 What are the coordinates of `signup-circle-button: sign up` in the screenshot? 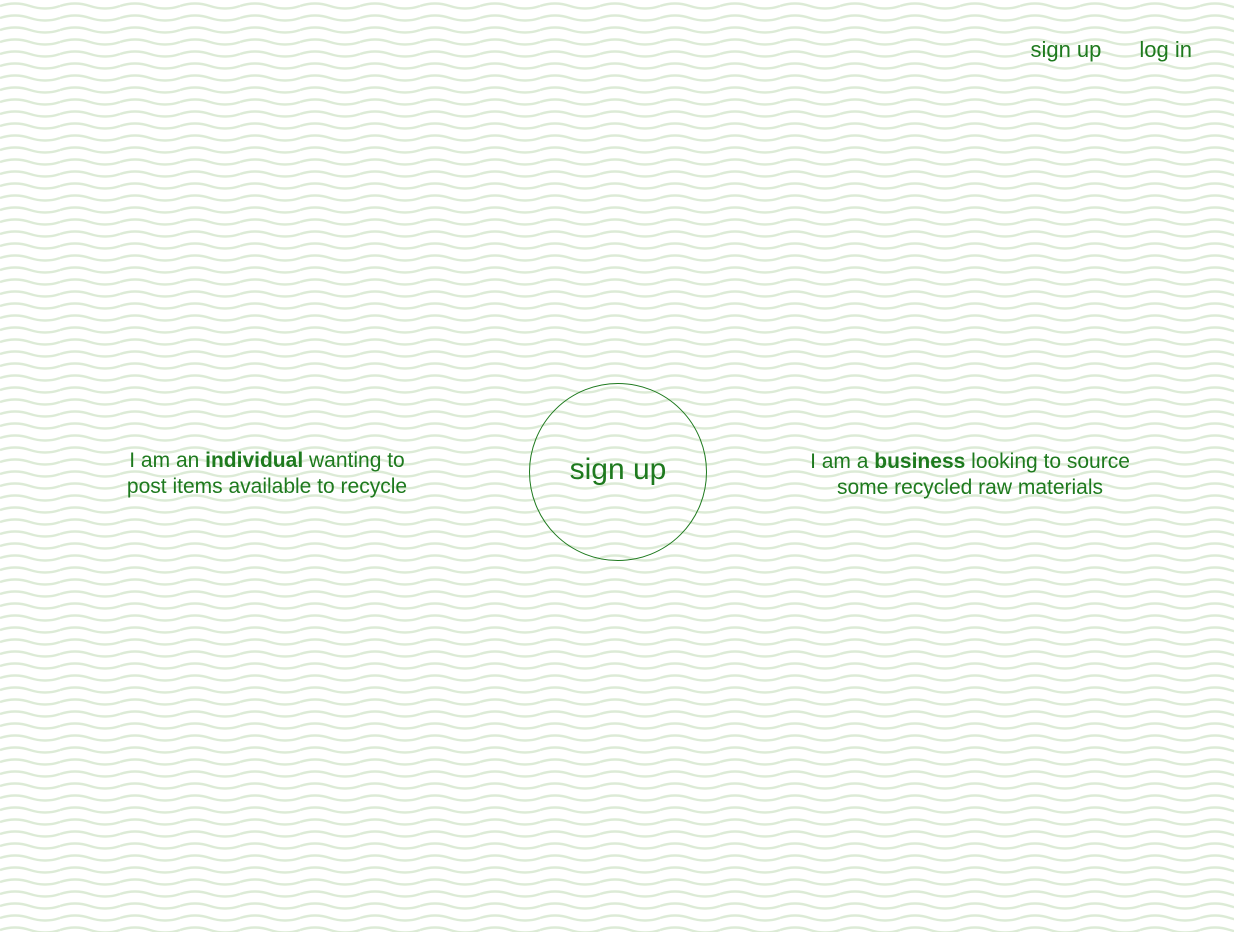 It's located at (618, 472).